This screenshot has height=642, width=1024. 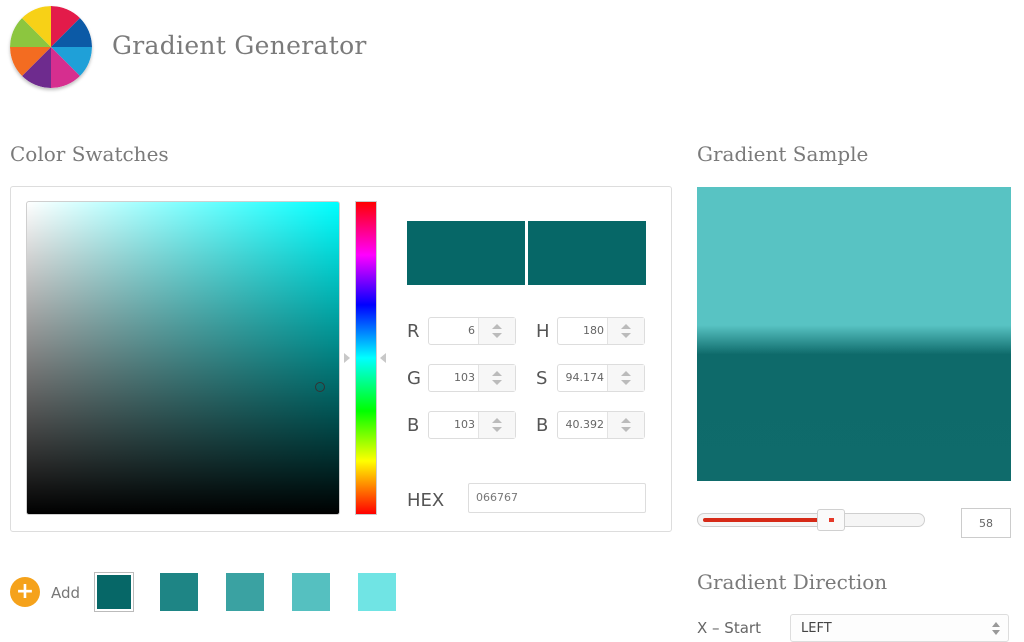 I want to click on brightness-stepper, so click(x=625, y=425).